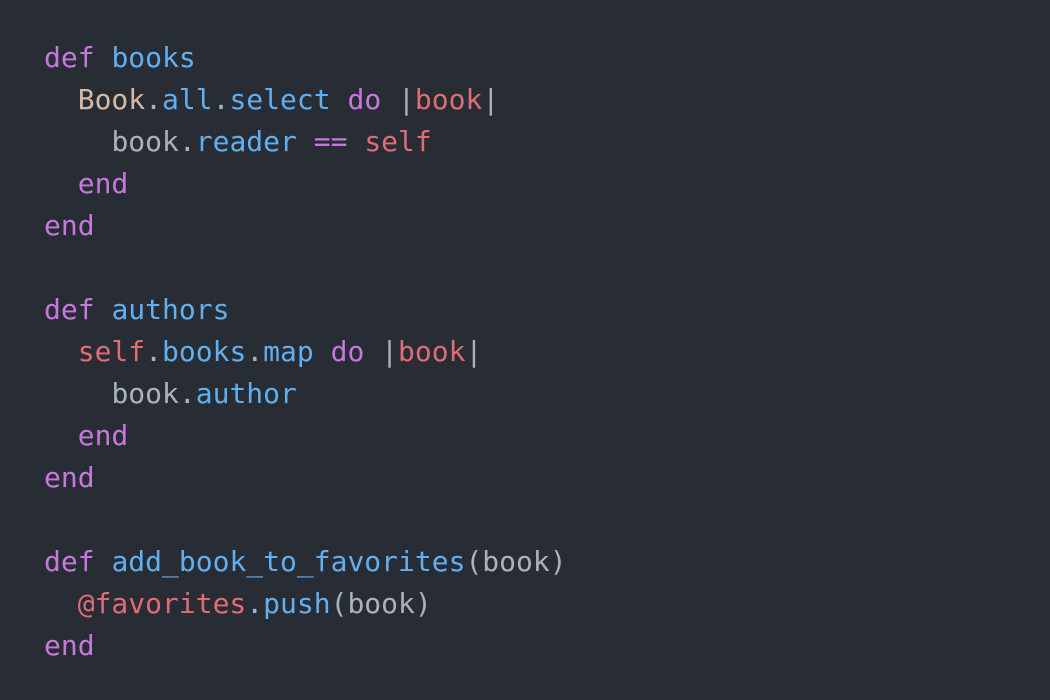 This screenshot has height=700, width=1050. I want to click on code-line: def authors, so click(547, 310).